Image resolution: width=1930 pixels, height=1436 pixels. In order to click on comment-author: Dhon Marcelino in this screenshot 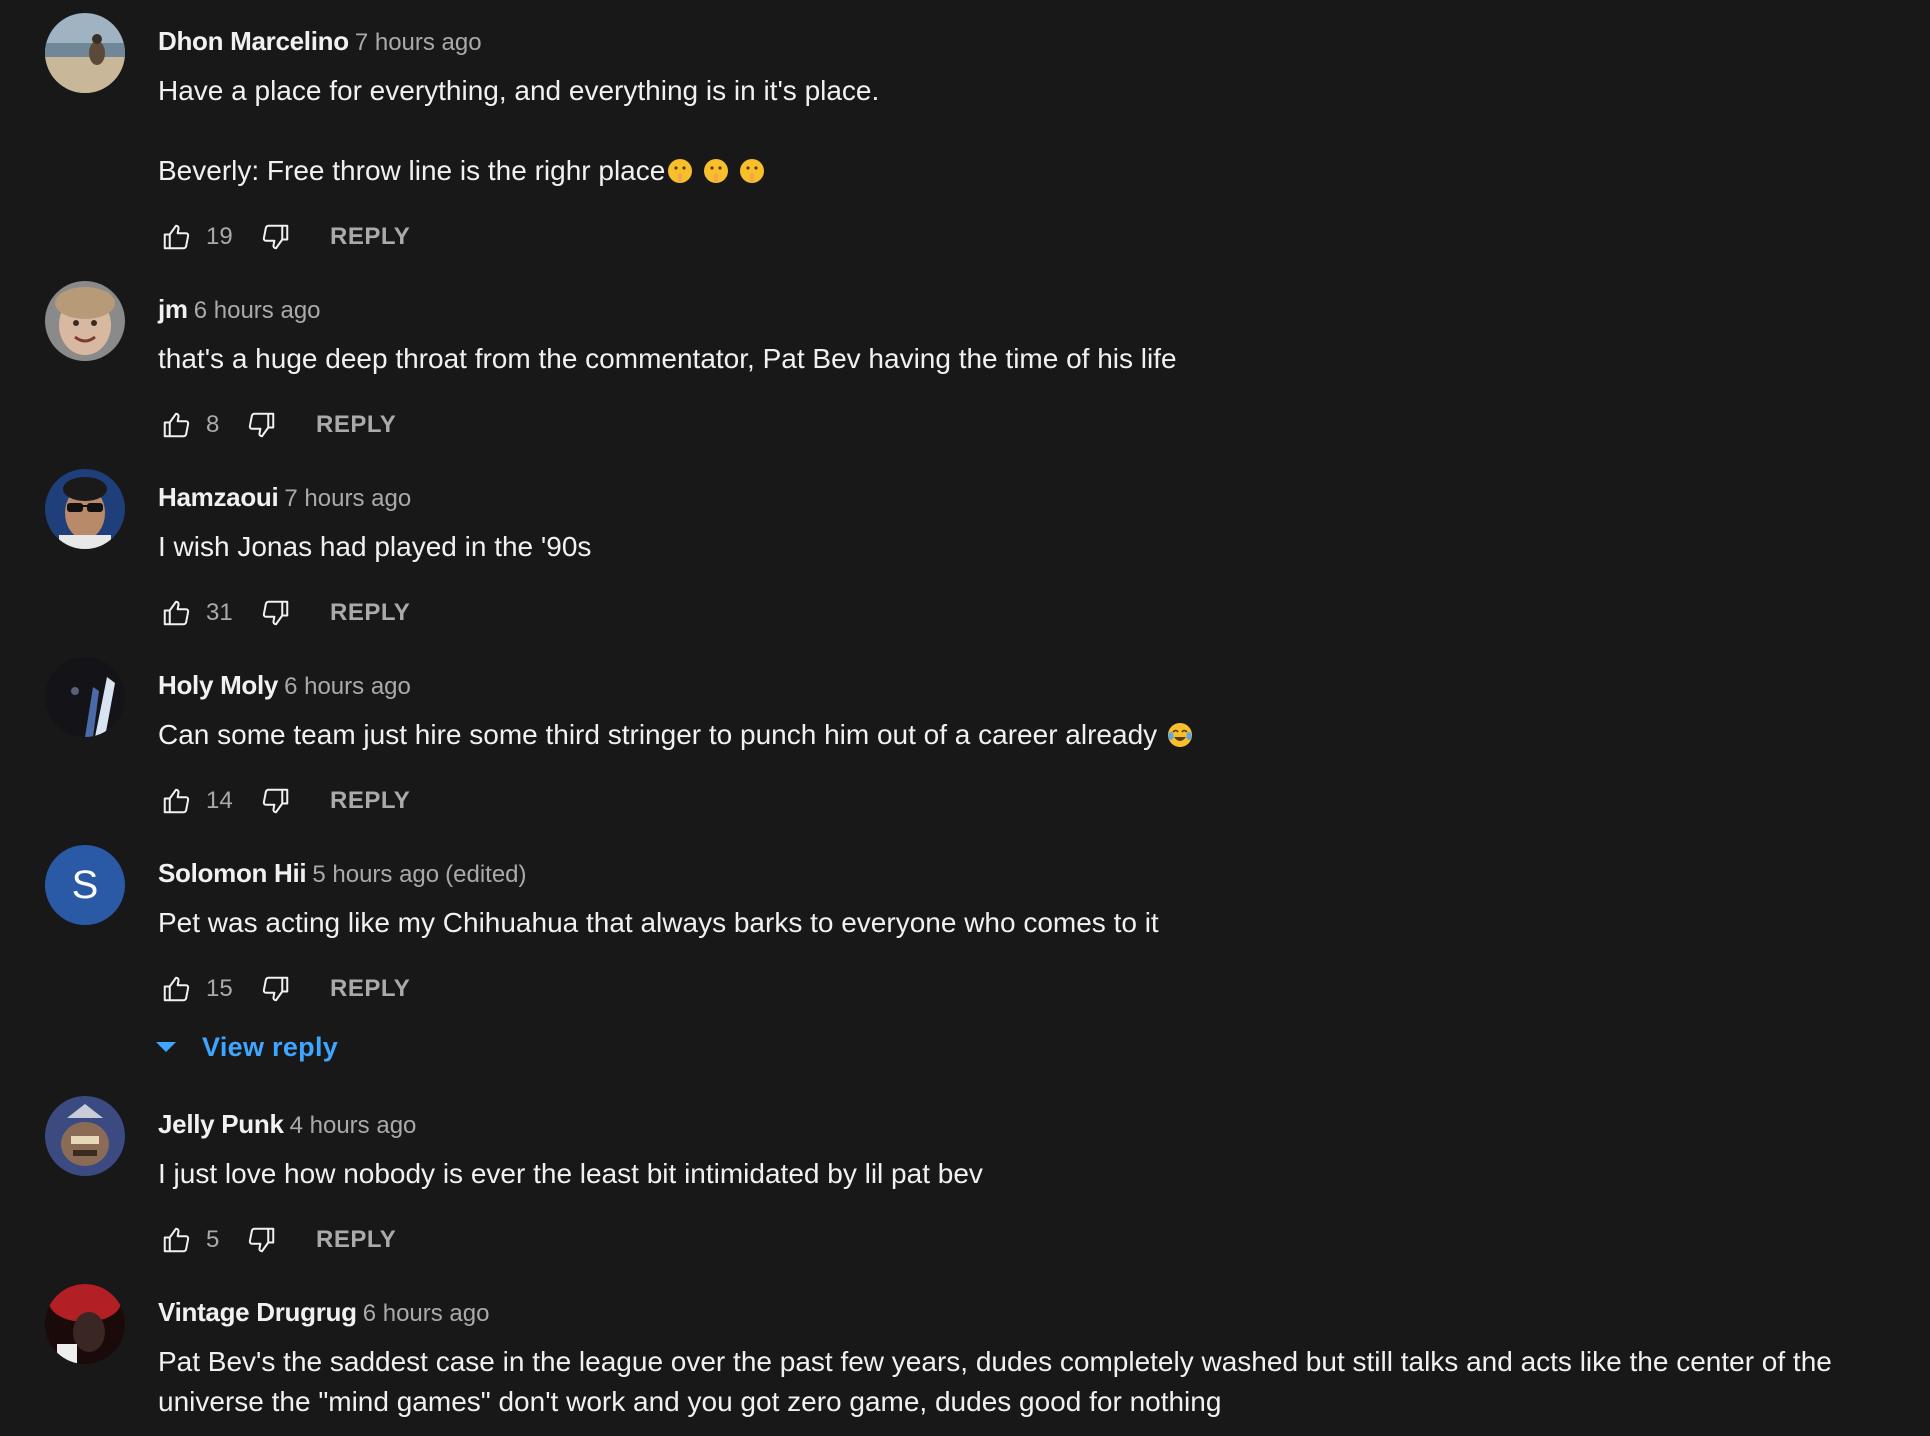, I will do `click(253, 41)`.